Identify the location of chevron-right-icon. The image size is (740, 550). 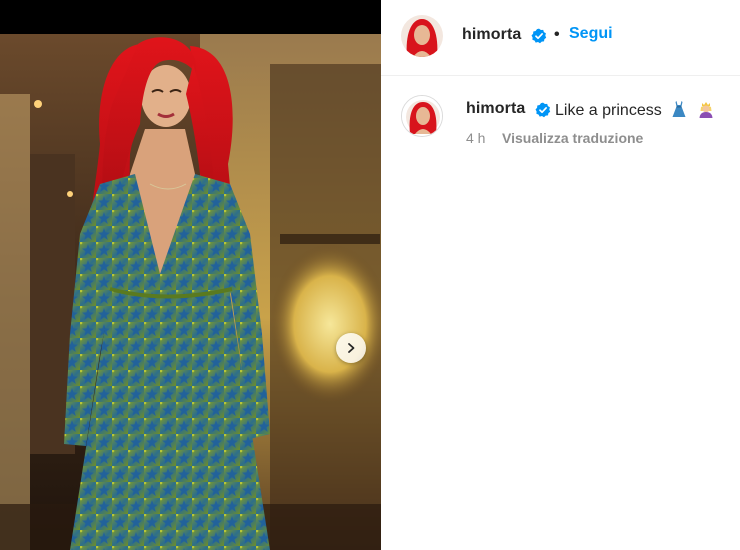
(351, 348).